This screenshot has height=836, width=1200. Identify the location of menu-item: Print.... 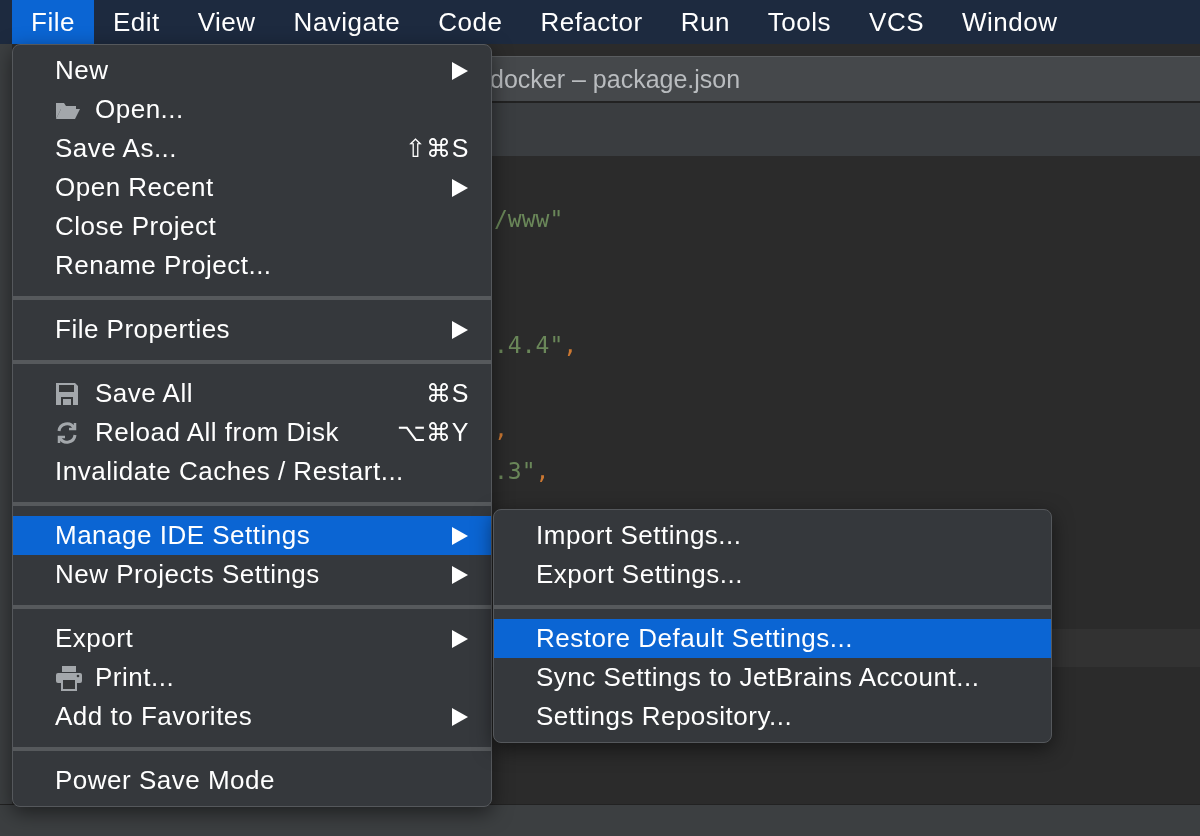
(252, 677).